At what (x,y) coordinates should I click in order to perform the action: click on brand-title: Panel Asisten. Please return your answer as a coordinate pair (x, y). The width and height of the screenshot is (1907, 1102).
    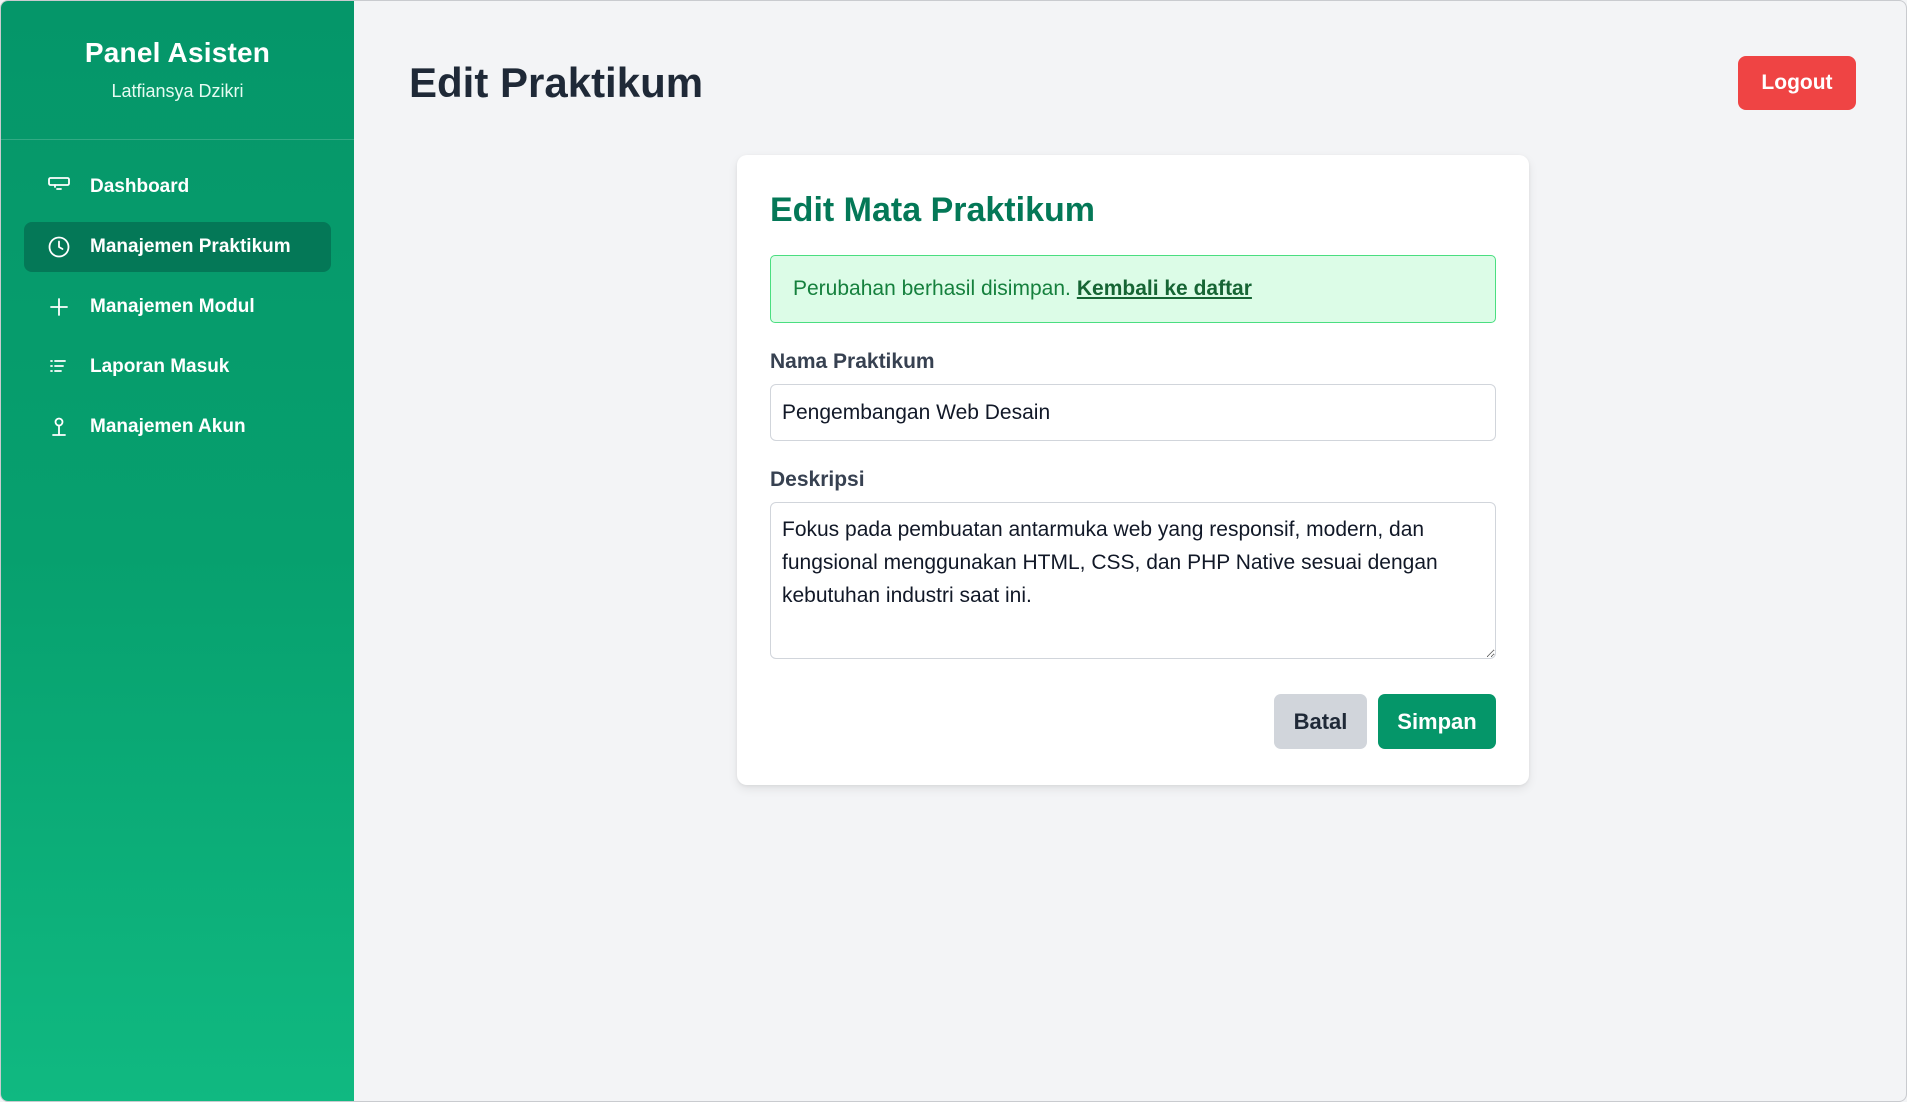
    Looking at the image, I should click on (177, 52).